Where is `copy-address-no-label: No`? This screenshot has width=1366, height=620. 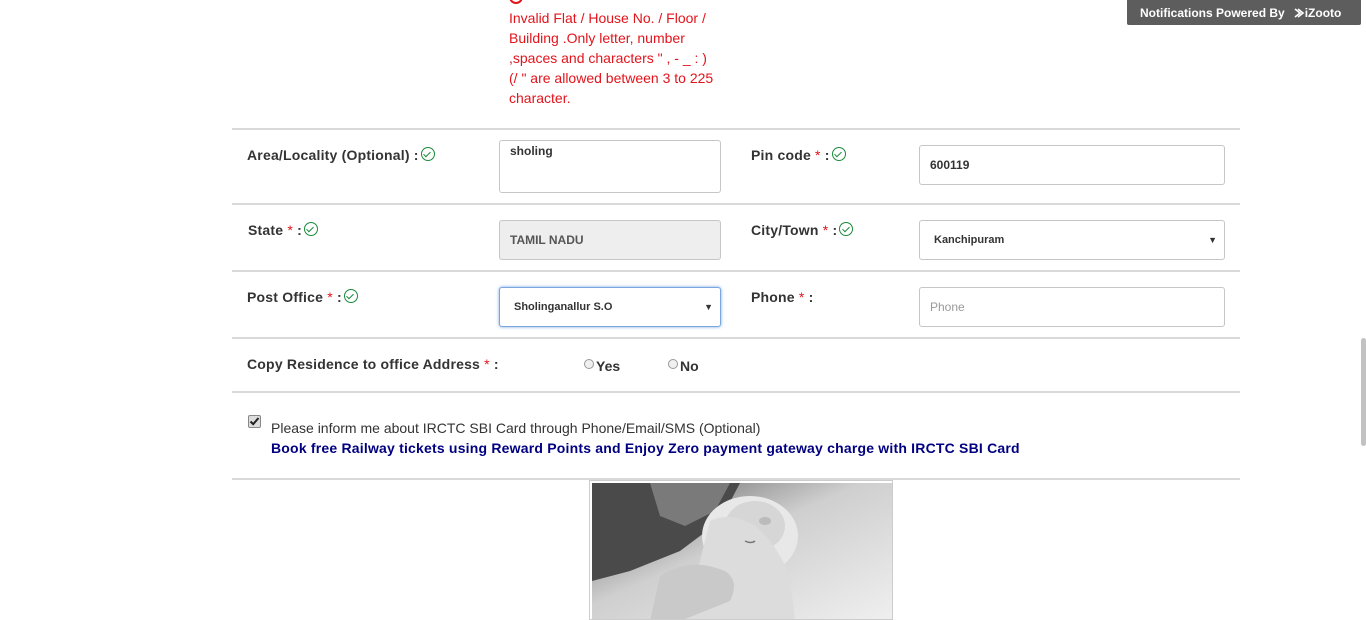
copy-address-no-label: No is located at coordinates (689, 366).